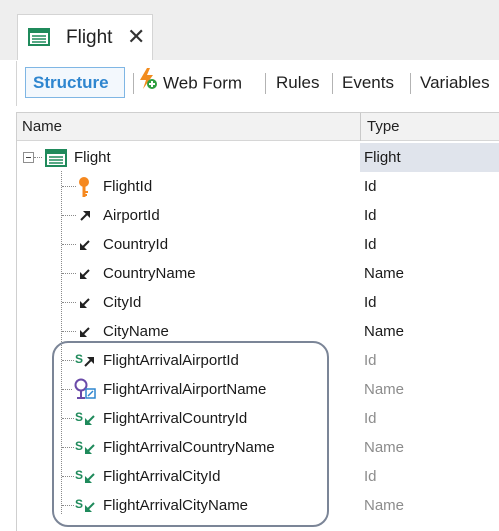 This screenshot has width=499, height=531. I want to click on table-row: CityName Name, so click(258, 331).